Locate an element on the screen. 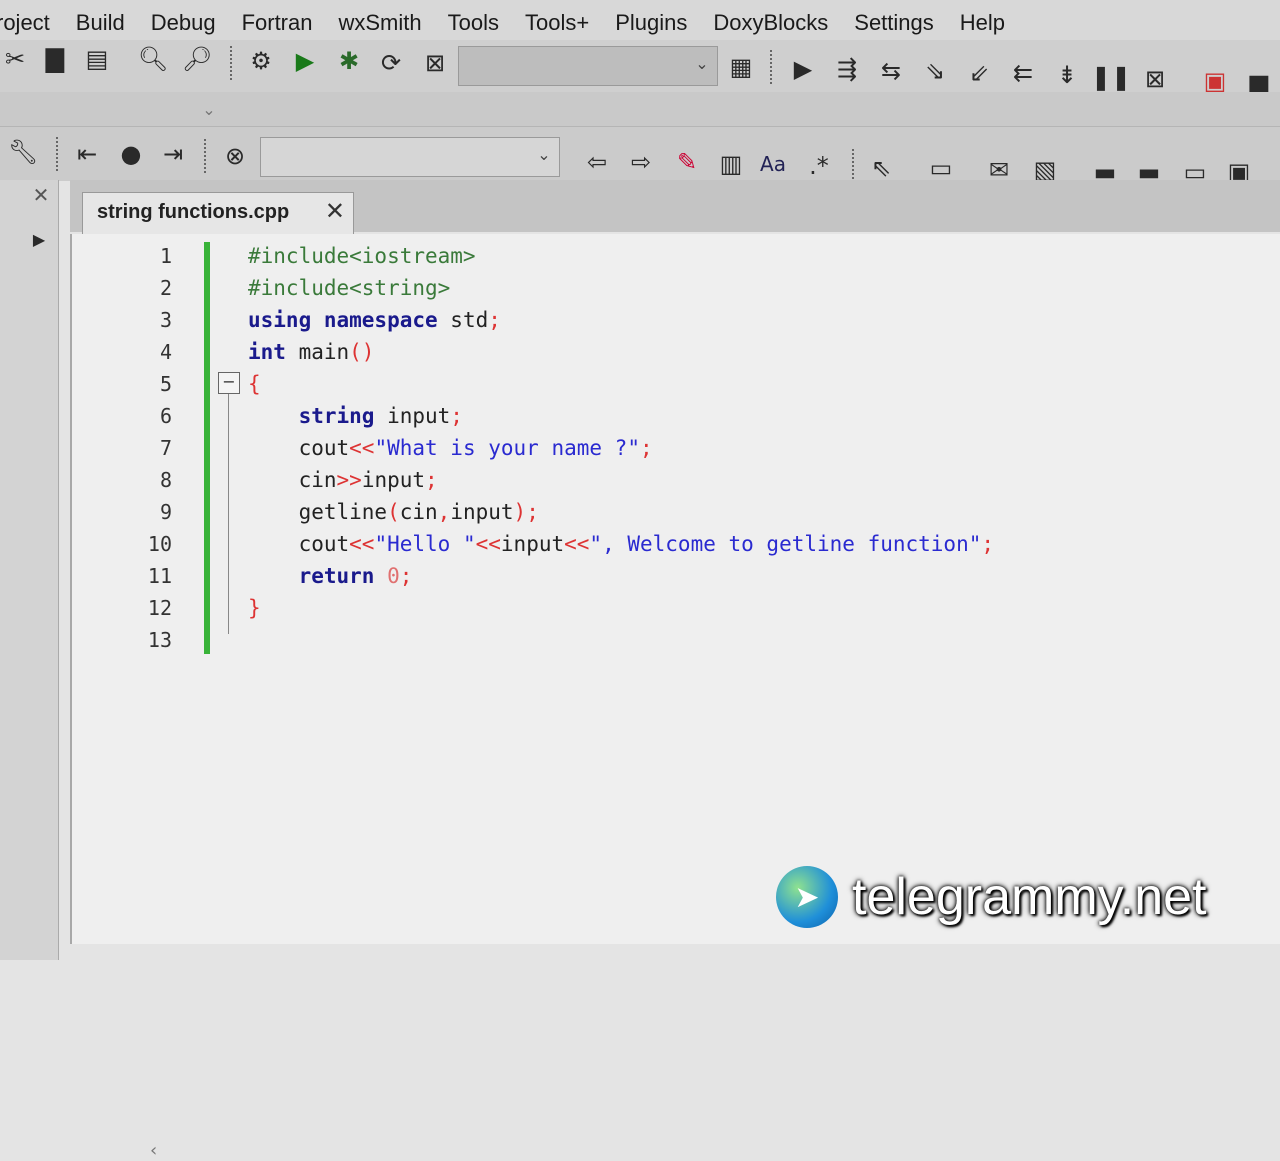 This screenshot has height=1161, width=1280. paste-icon: ▤ is located at coordinates (97, 59).